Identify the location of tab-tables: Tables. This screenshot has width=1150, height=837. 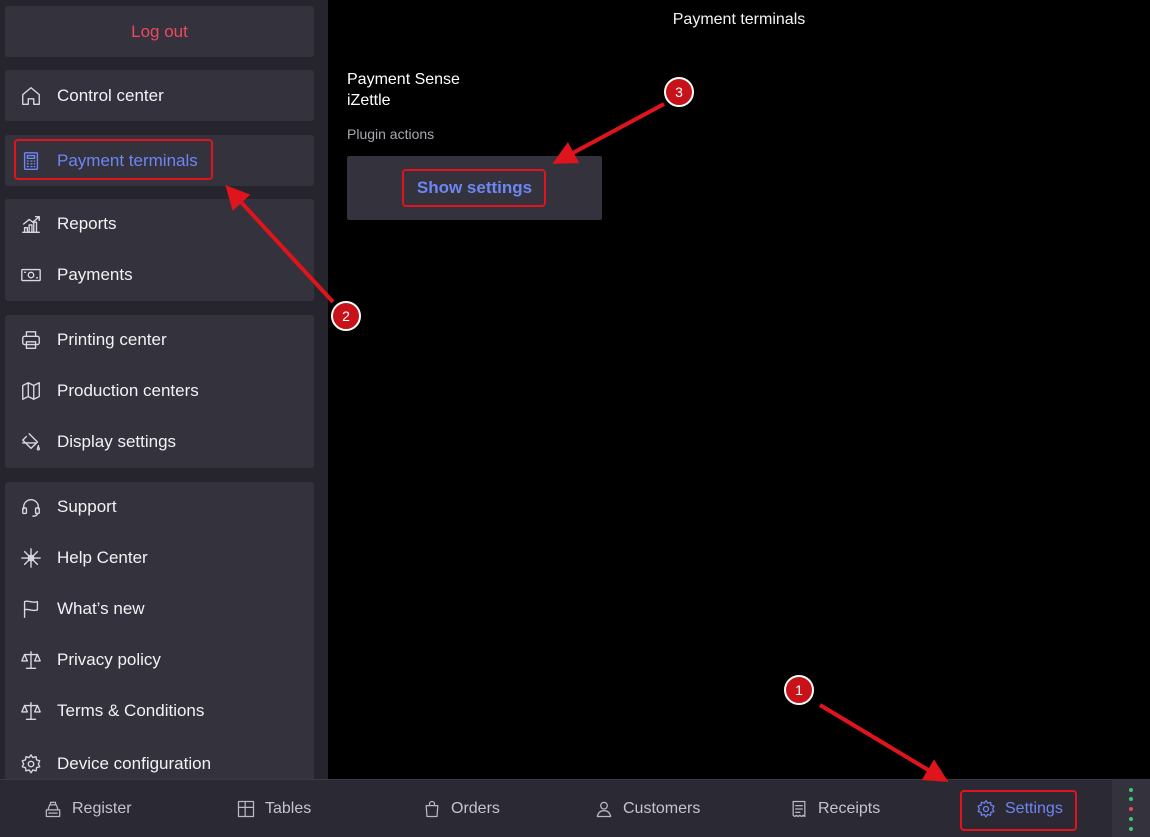
(273, 808).